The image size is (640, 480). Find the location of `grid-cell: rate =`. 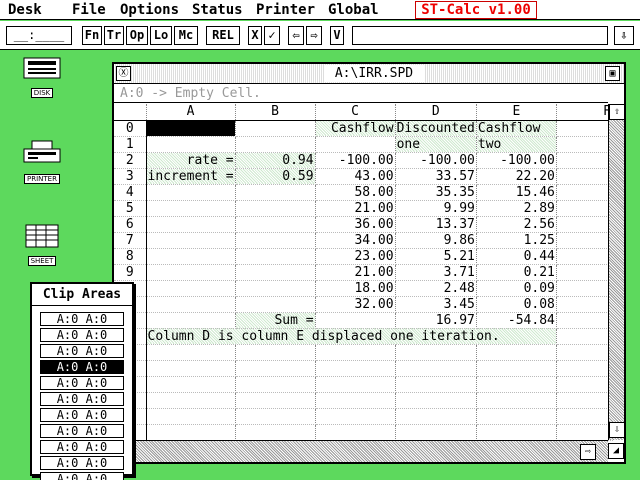

grid-cell: rate = is located at coordinates (191, 160).